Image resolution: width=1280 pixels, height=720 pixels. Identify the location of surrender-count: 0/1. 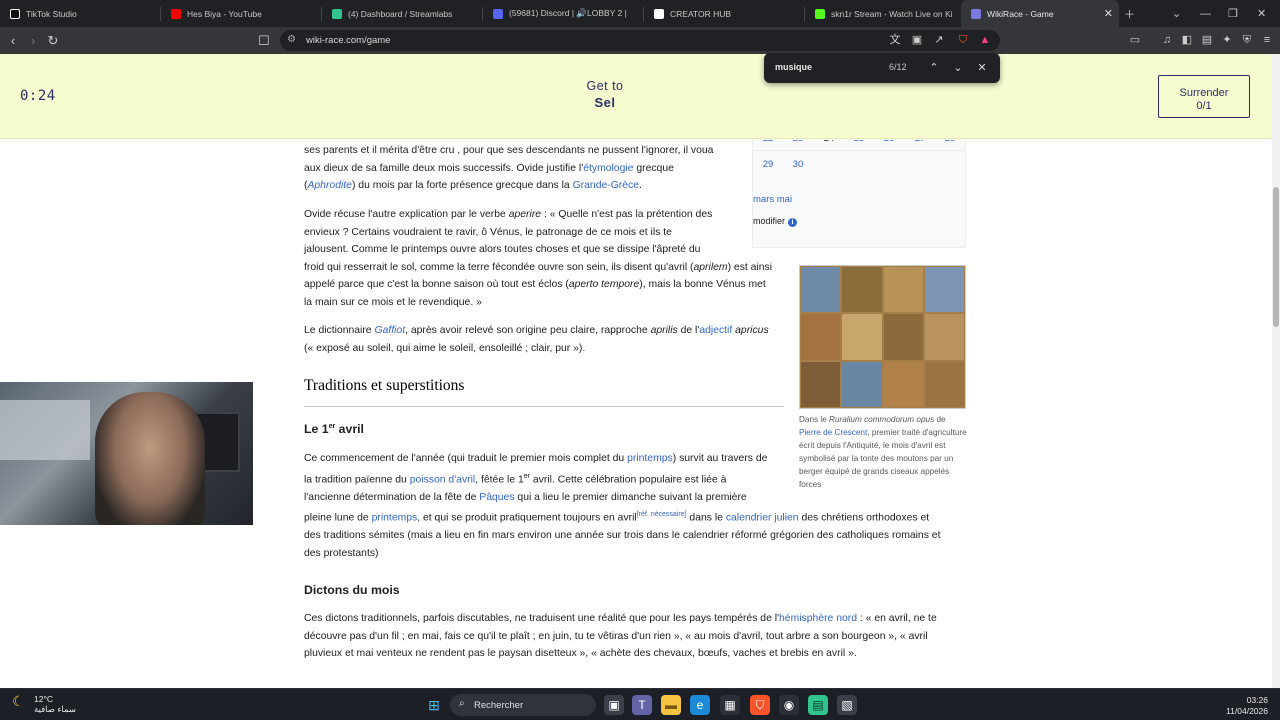
(1204, 106).